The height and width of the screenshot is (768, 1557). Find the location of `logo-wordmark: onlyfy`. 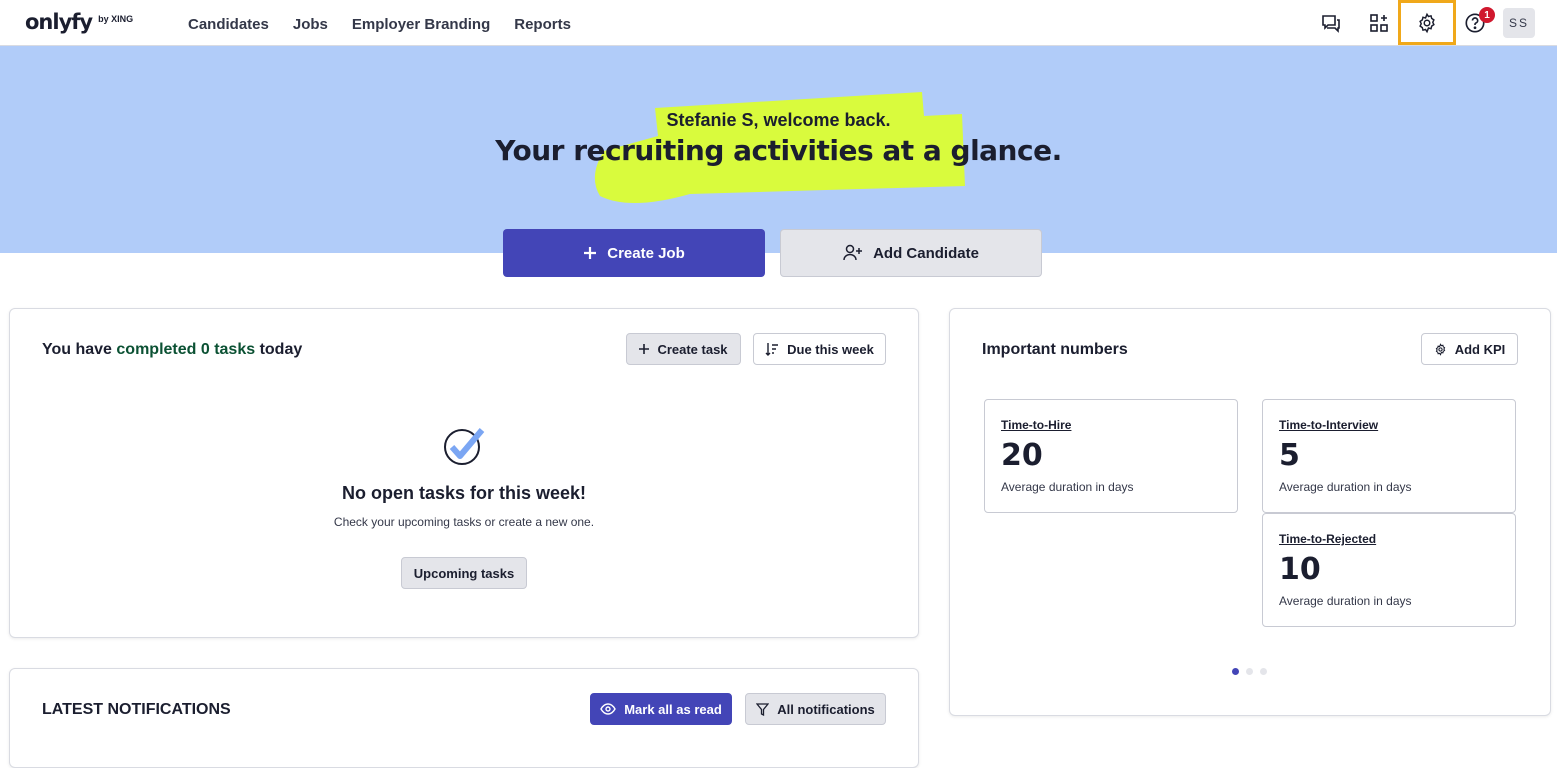

logo-wordmark: onlyfy is located at coordinates (59, 22).